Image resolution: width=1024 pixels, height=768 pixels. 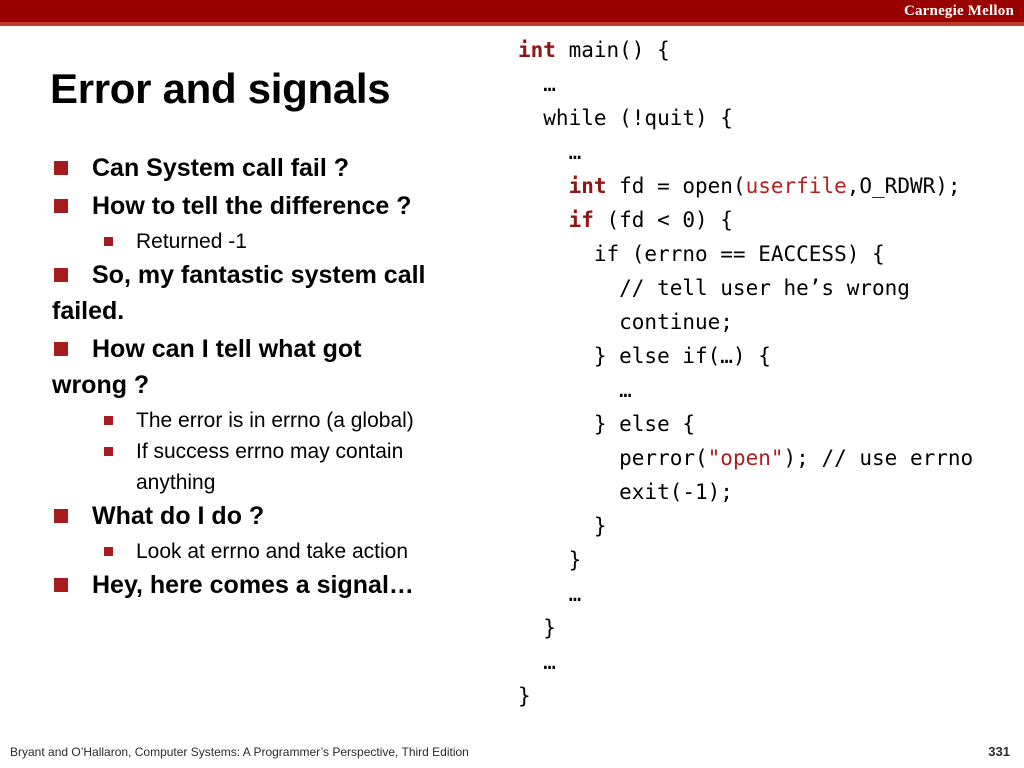 I want to click on code-line: continue;, so click(x=771, y=322).